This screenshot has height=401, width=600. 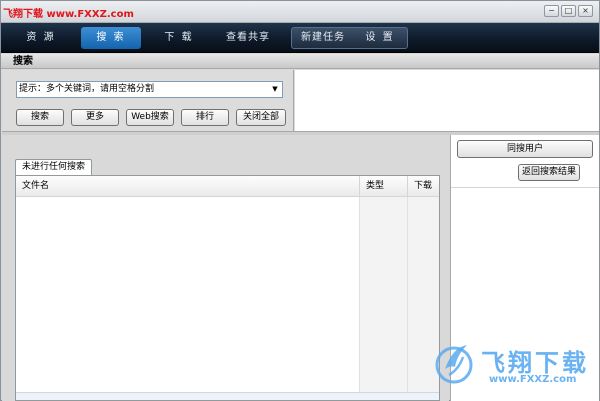 What do you see at coordinates (549, 172) in the screenshot?
I see `back-to-results-button: 返回搜索结果` at bounding box center [549, 172].